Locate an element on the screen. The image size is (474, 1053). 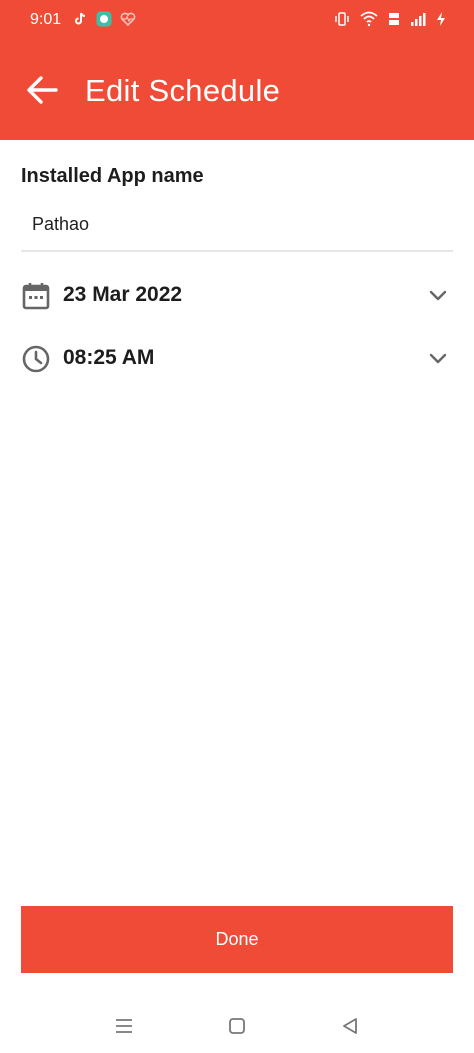
calendar-icon is located at coordinates (36, 296).